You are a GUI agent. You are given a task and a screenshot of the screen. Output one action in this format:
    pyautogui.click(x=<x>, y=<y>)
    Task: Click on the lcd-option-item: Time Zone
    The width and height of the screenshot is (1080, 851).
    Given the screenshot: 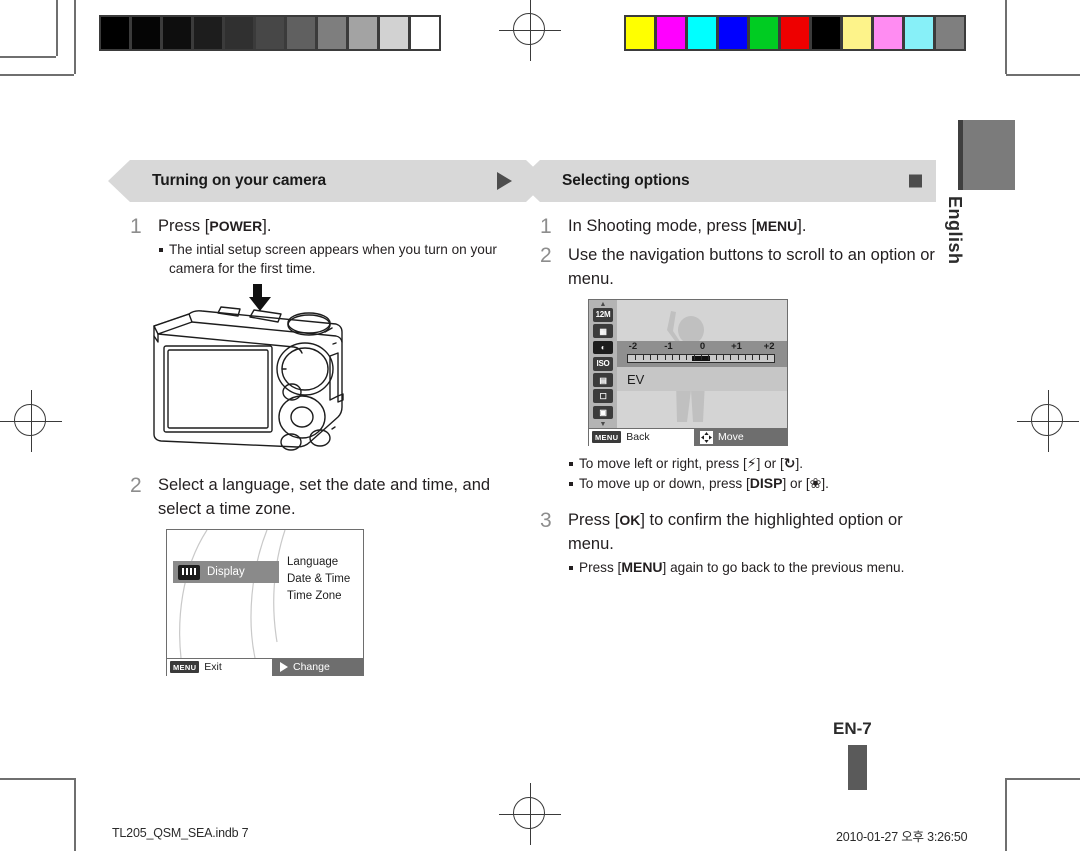 What is the action you would take?
    pyautogui.click(x=318, y=596)
    